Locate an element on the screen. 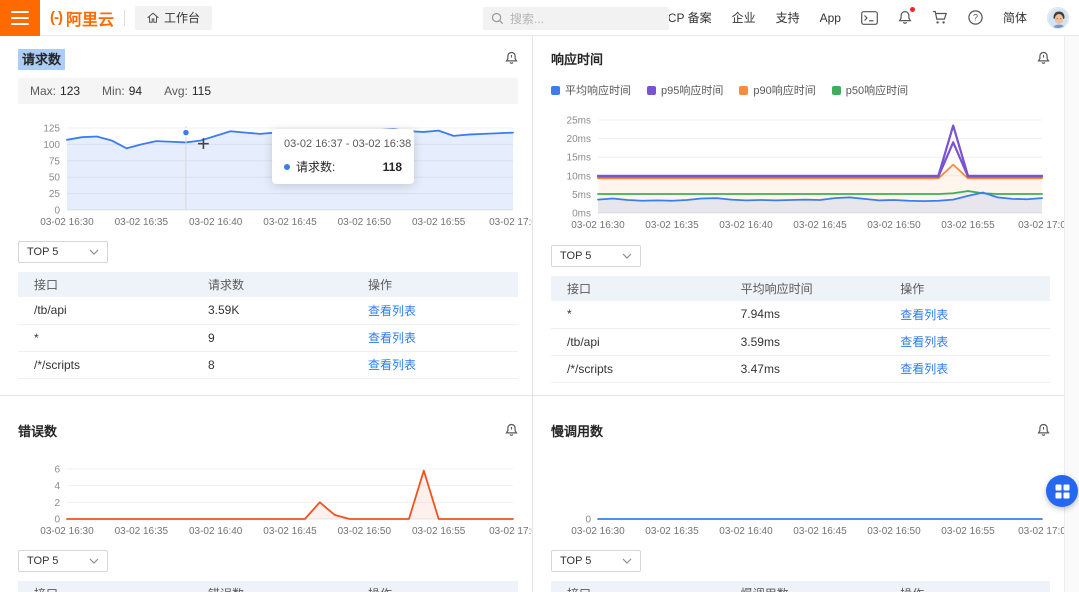 The width and height of the screenshot is (1079, 592). svg-text: 15ms is located at coordinates (579, 158).